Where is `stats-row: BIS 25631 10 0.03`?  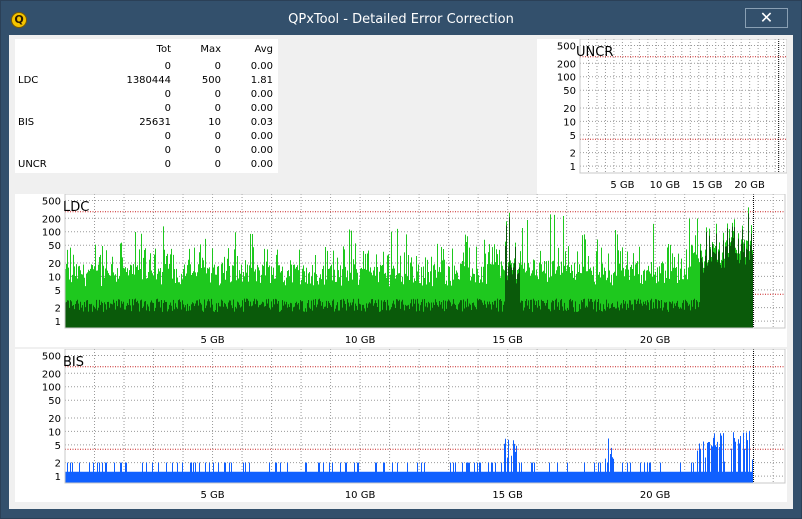 stats-row: BIS 25631 10 0.03 is located at coordinates (146, 124).